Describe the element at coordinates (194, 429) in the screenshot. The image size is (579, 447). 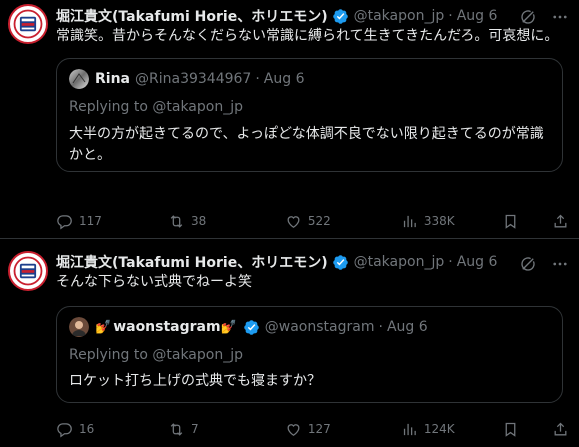
I see `retweet-count: 7` at that location.